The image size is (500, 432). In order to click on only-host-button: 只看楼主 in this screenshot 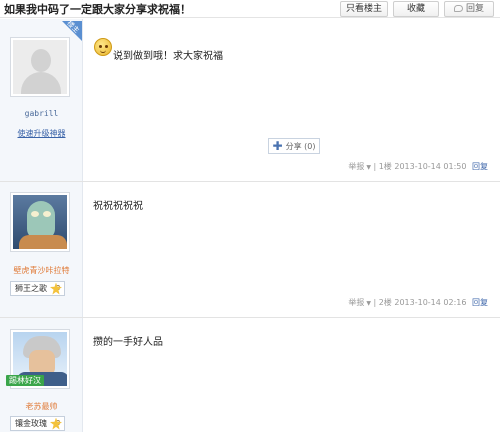, I will do `click(364, 9)`.